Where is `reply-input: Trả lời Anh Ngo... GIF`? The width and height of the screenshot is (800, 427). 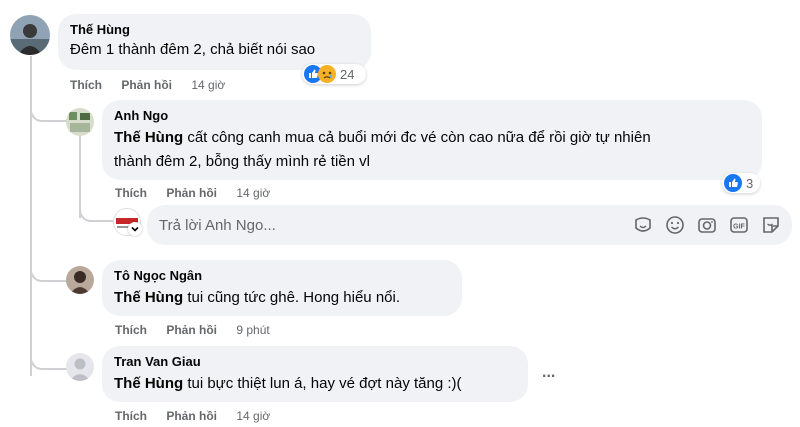
reply-input: Trả lời Anh Ngo... GIF is located at coordinates (469, 225).